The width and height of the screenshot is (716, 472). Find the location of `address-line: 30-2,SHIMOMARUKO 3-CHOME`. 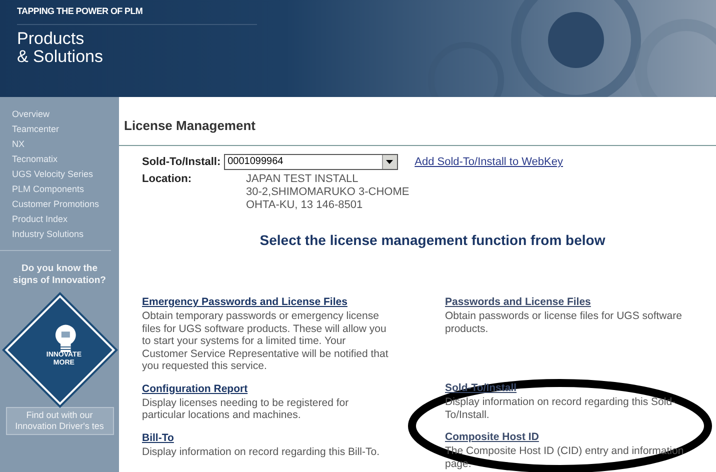

address-line: 30-2,SHIMOMARUKO 3-CHOME is located at coordinates (328, 192).